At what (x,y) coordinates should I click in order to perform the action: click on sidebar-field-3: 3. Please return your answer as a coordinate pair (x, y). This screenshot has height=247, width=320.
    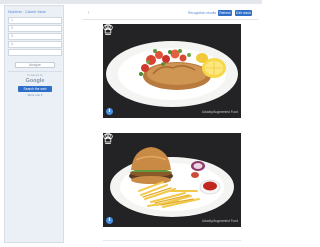
    Looking at the image, I should click on (35, 36).